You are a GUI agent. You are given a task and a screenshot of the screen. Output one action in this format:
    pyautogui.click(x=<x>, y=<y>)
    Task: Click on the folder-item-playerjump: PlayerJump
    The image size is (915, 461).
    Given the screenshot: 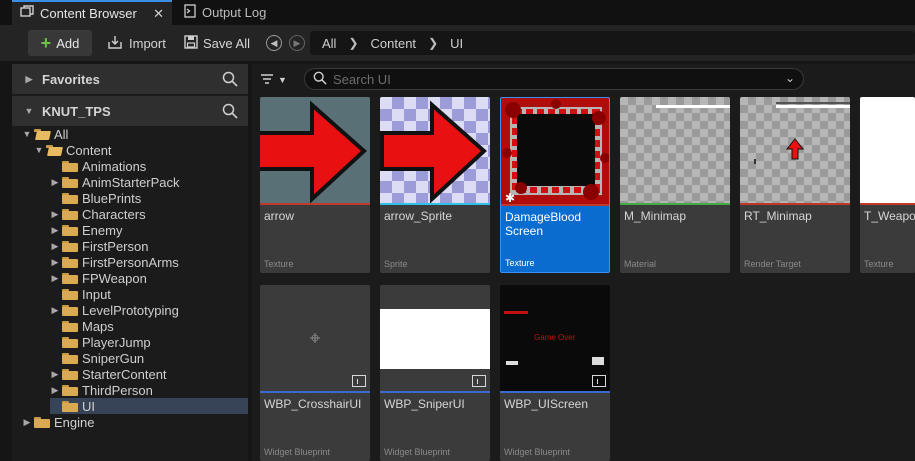 What is the action you would take?
    pyautogui.click(x=149, y=342)
    